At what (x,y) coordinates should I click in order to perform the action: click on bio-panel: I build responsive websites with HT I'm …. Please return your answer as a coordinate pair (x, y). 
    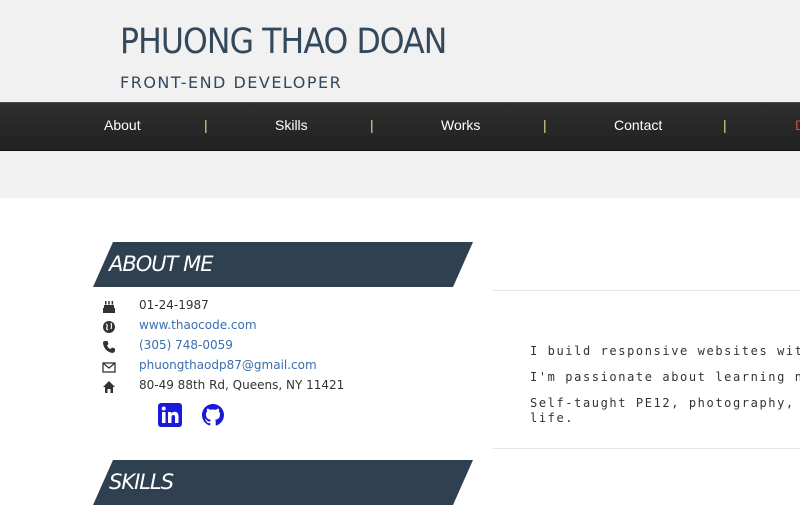
    Looking at the image, I should click on (646, 369).